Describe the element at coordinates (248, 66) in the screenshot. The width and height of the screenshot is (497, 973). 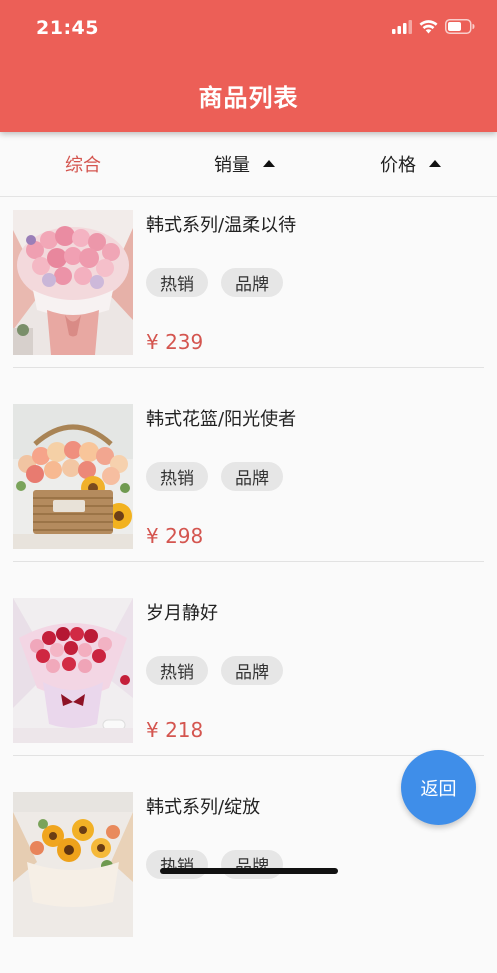
I see `app-header: 21:45 商品列表` at that location.